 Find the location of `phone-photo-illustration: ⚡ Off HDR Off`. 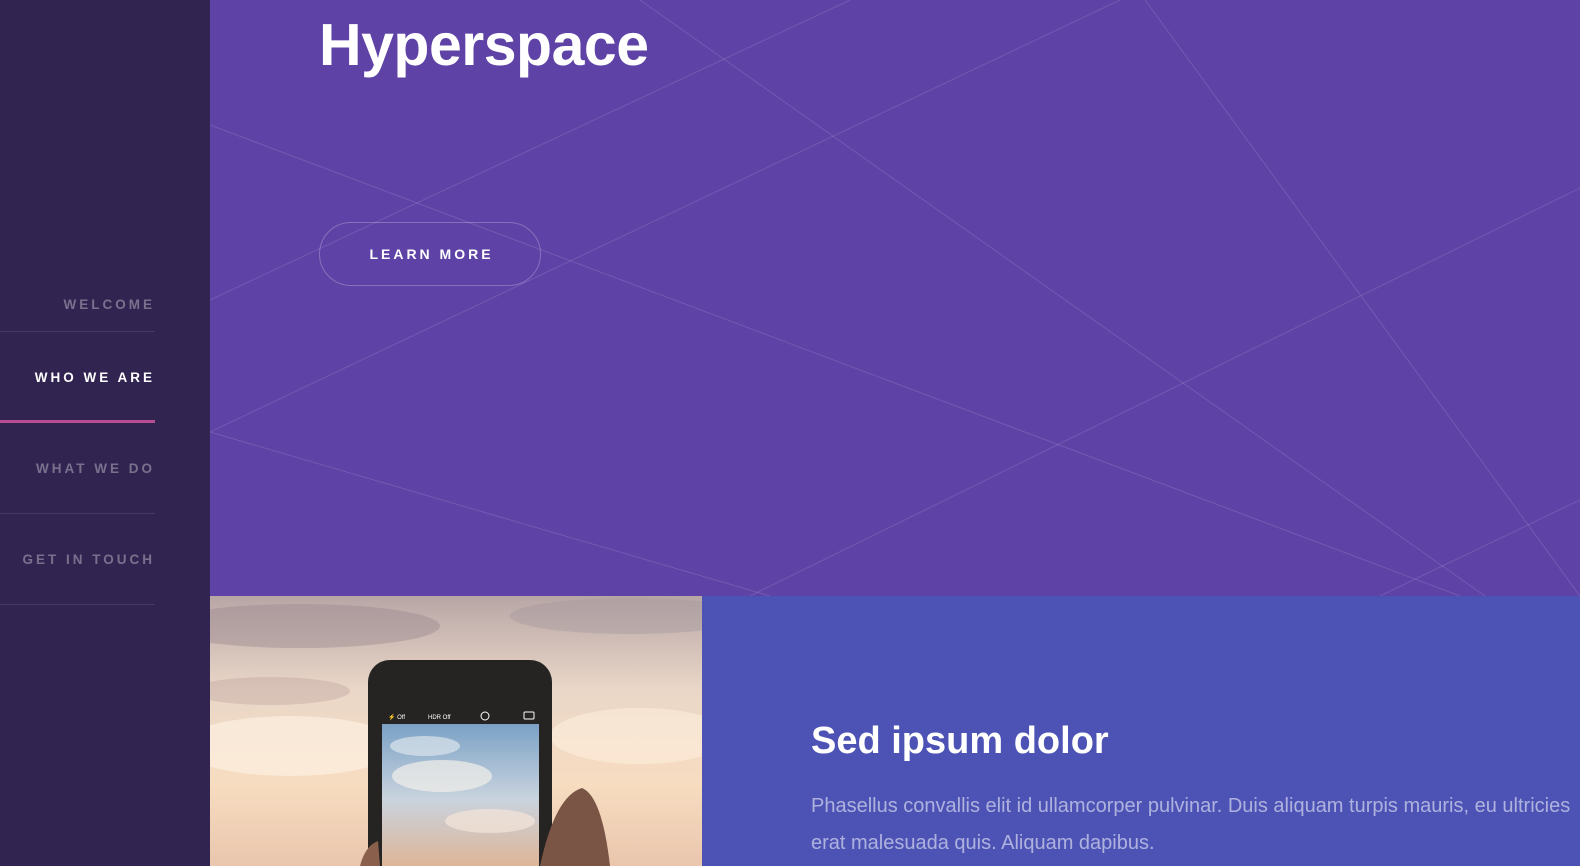

phone-photo-illustration: ⚡ Off HDR Off is located at coordinates (456, 731).